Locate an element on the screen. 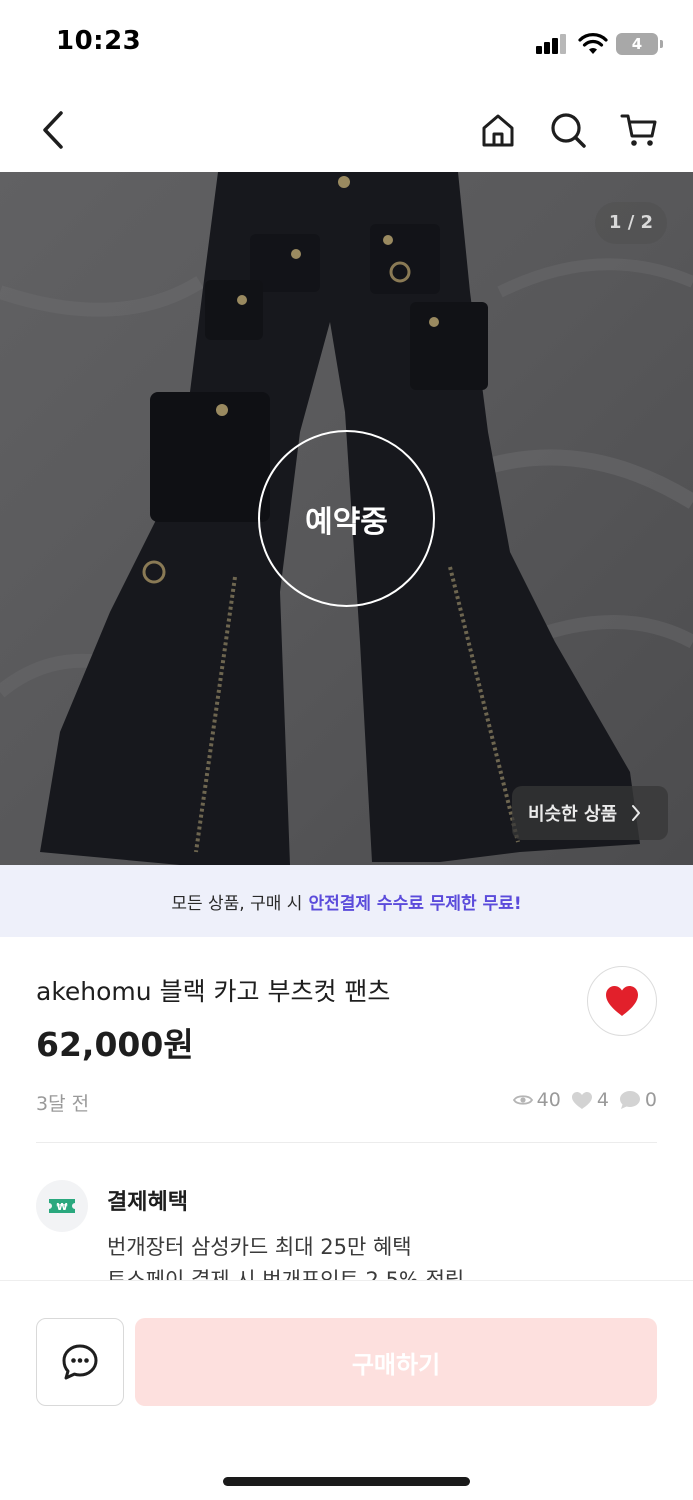  like-button is located at coordinates (622, 1001).